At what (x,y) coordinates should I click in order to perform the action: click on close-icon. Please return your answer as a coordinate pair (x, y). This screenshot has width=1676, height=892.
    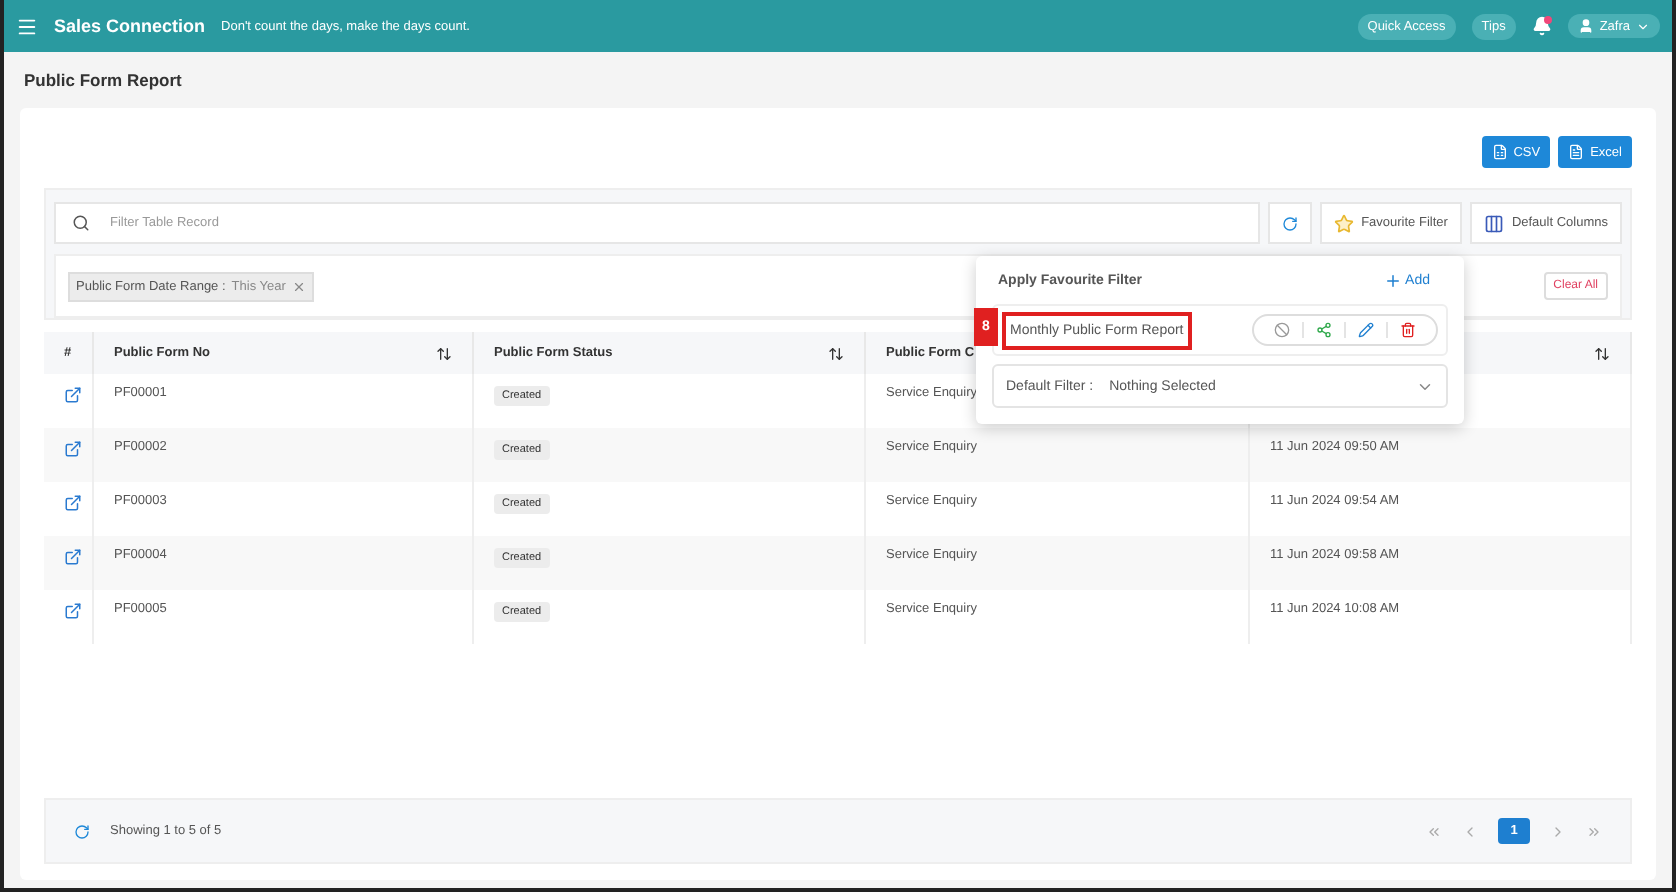
    Looking at the image, I should click on (298, 286).